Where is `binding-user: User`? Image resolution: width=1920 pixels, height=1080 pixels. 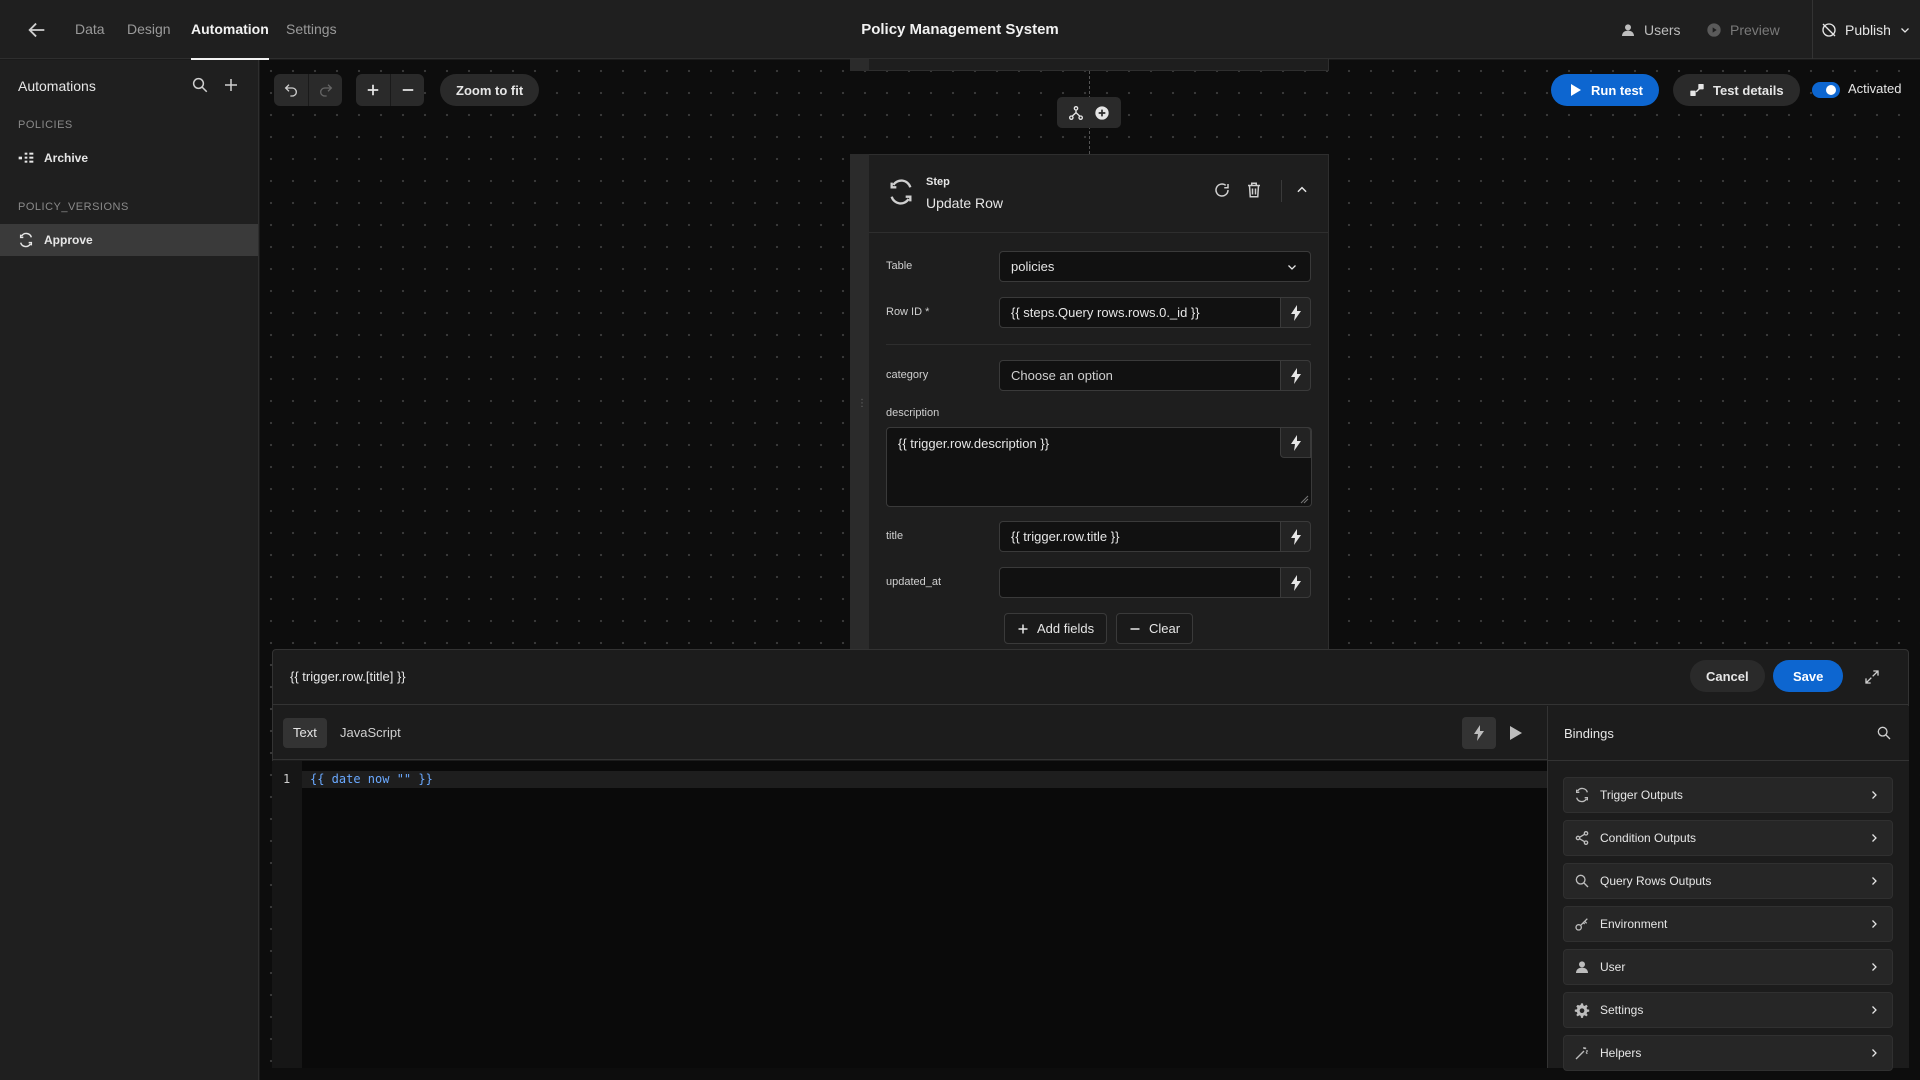
binding-user: User is located at coordinates (1728, 967).